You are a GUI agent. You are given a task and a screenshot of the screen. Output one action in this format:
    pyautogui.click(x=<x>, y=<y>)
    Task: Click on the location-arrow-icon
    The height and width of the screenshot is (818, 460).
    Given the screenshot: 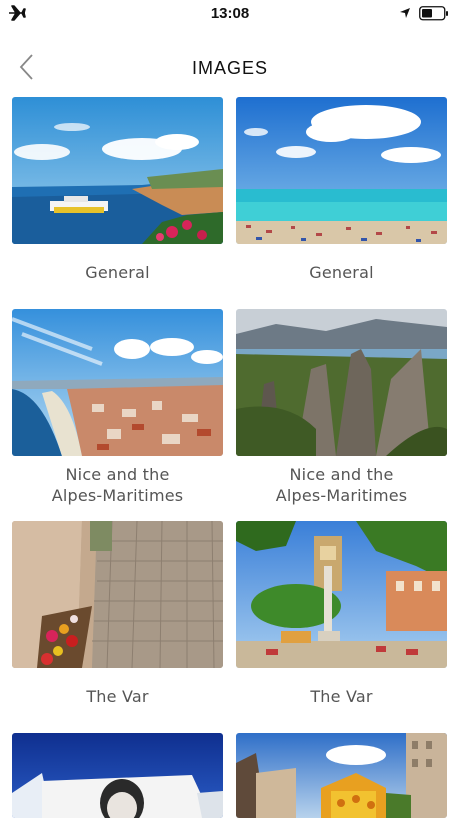 What is the action you would take?
    pyautogui.click(x=405, y=13)
    